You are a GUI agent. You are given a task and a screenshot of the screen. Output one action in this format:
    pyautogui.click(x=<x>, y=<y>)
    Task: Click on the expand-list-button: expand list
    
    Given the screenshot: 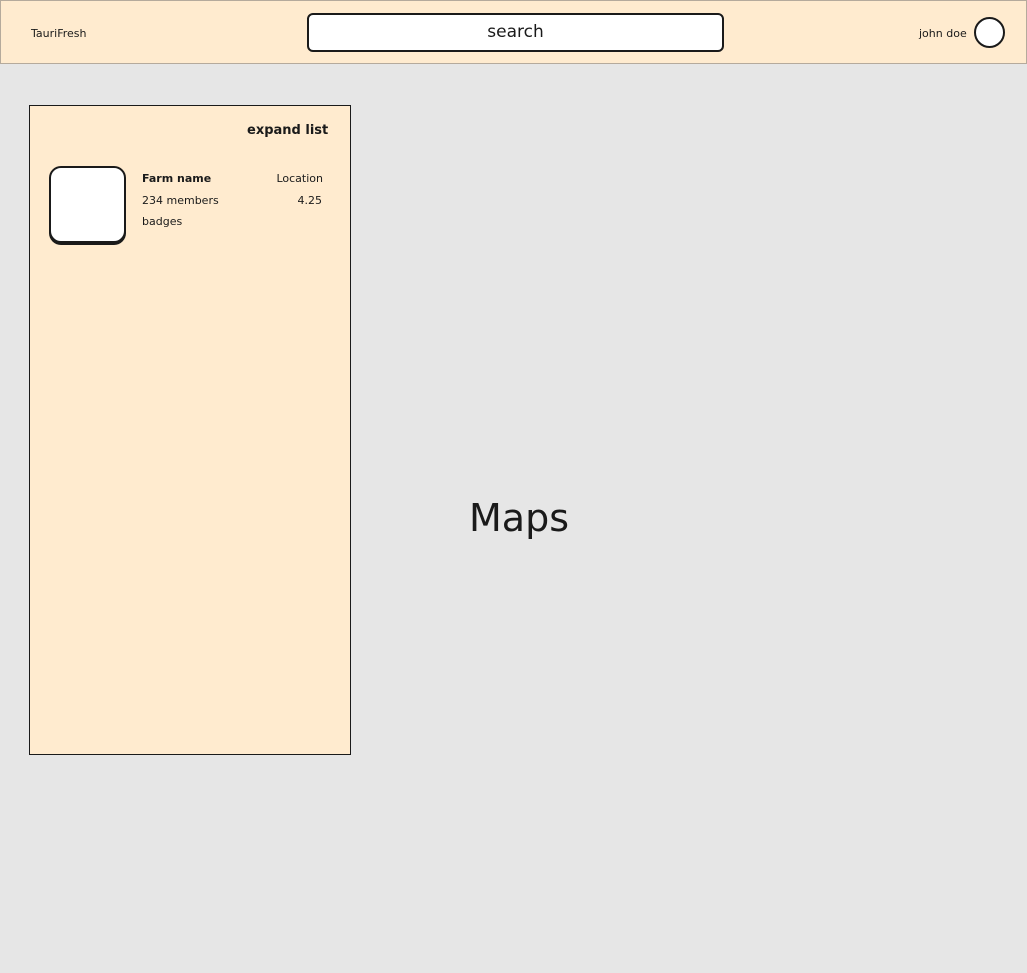 What is the action you would take?
    pyautogui.click(x=287, y=130)
    